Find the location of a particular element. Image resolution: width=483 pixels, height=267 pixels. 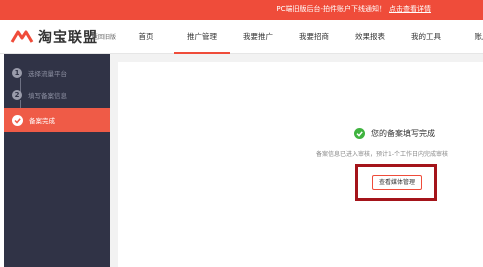

step-fill-info: 2 填写备案信息 is located at coordinates (57, 95).